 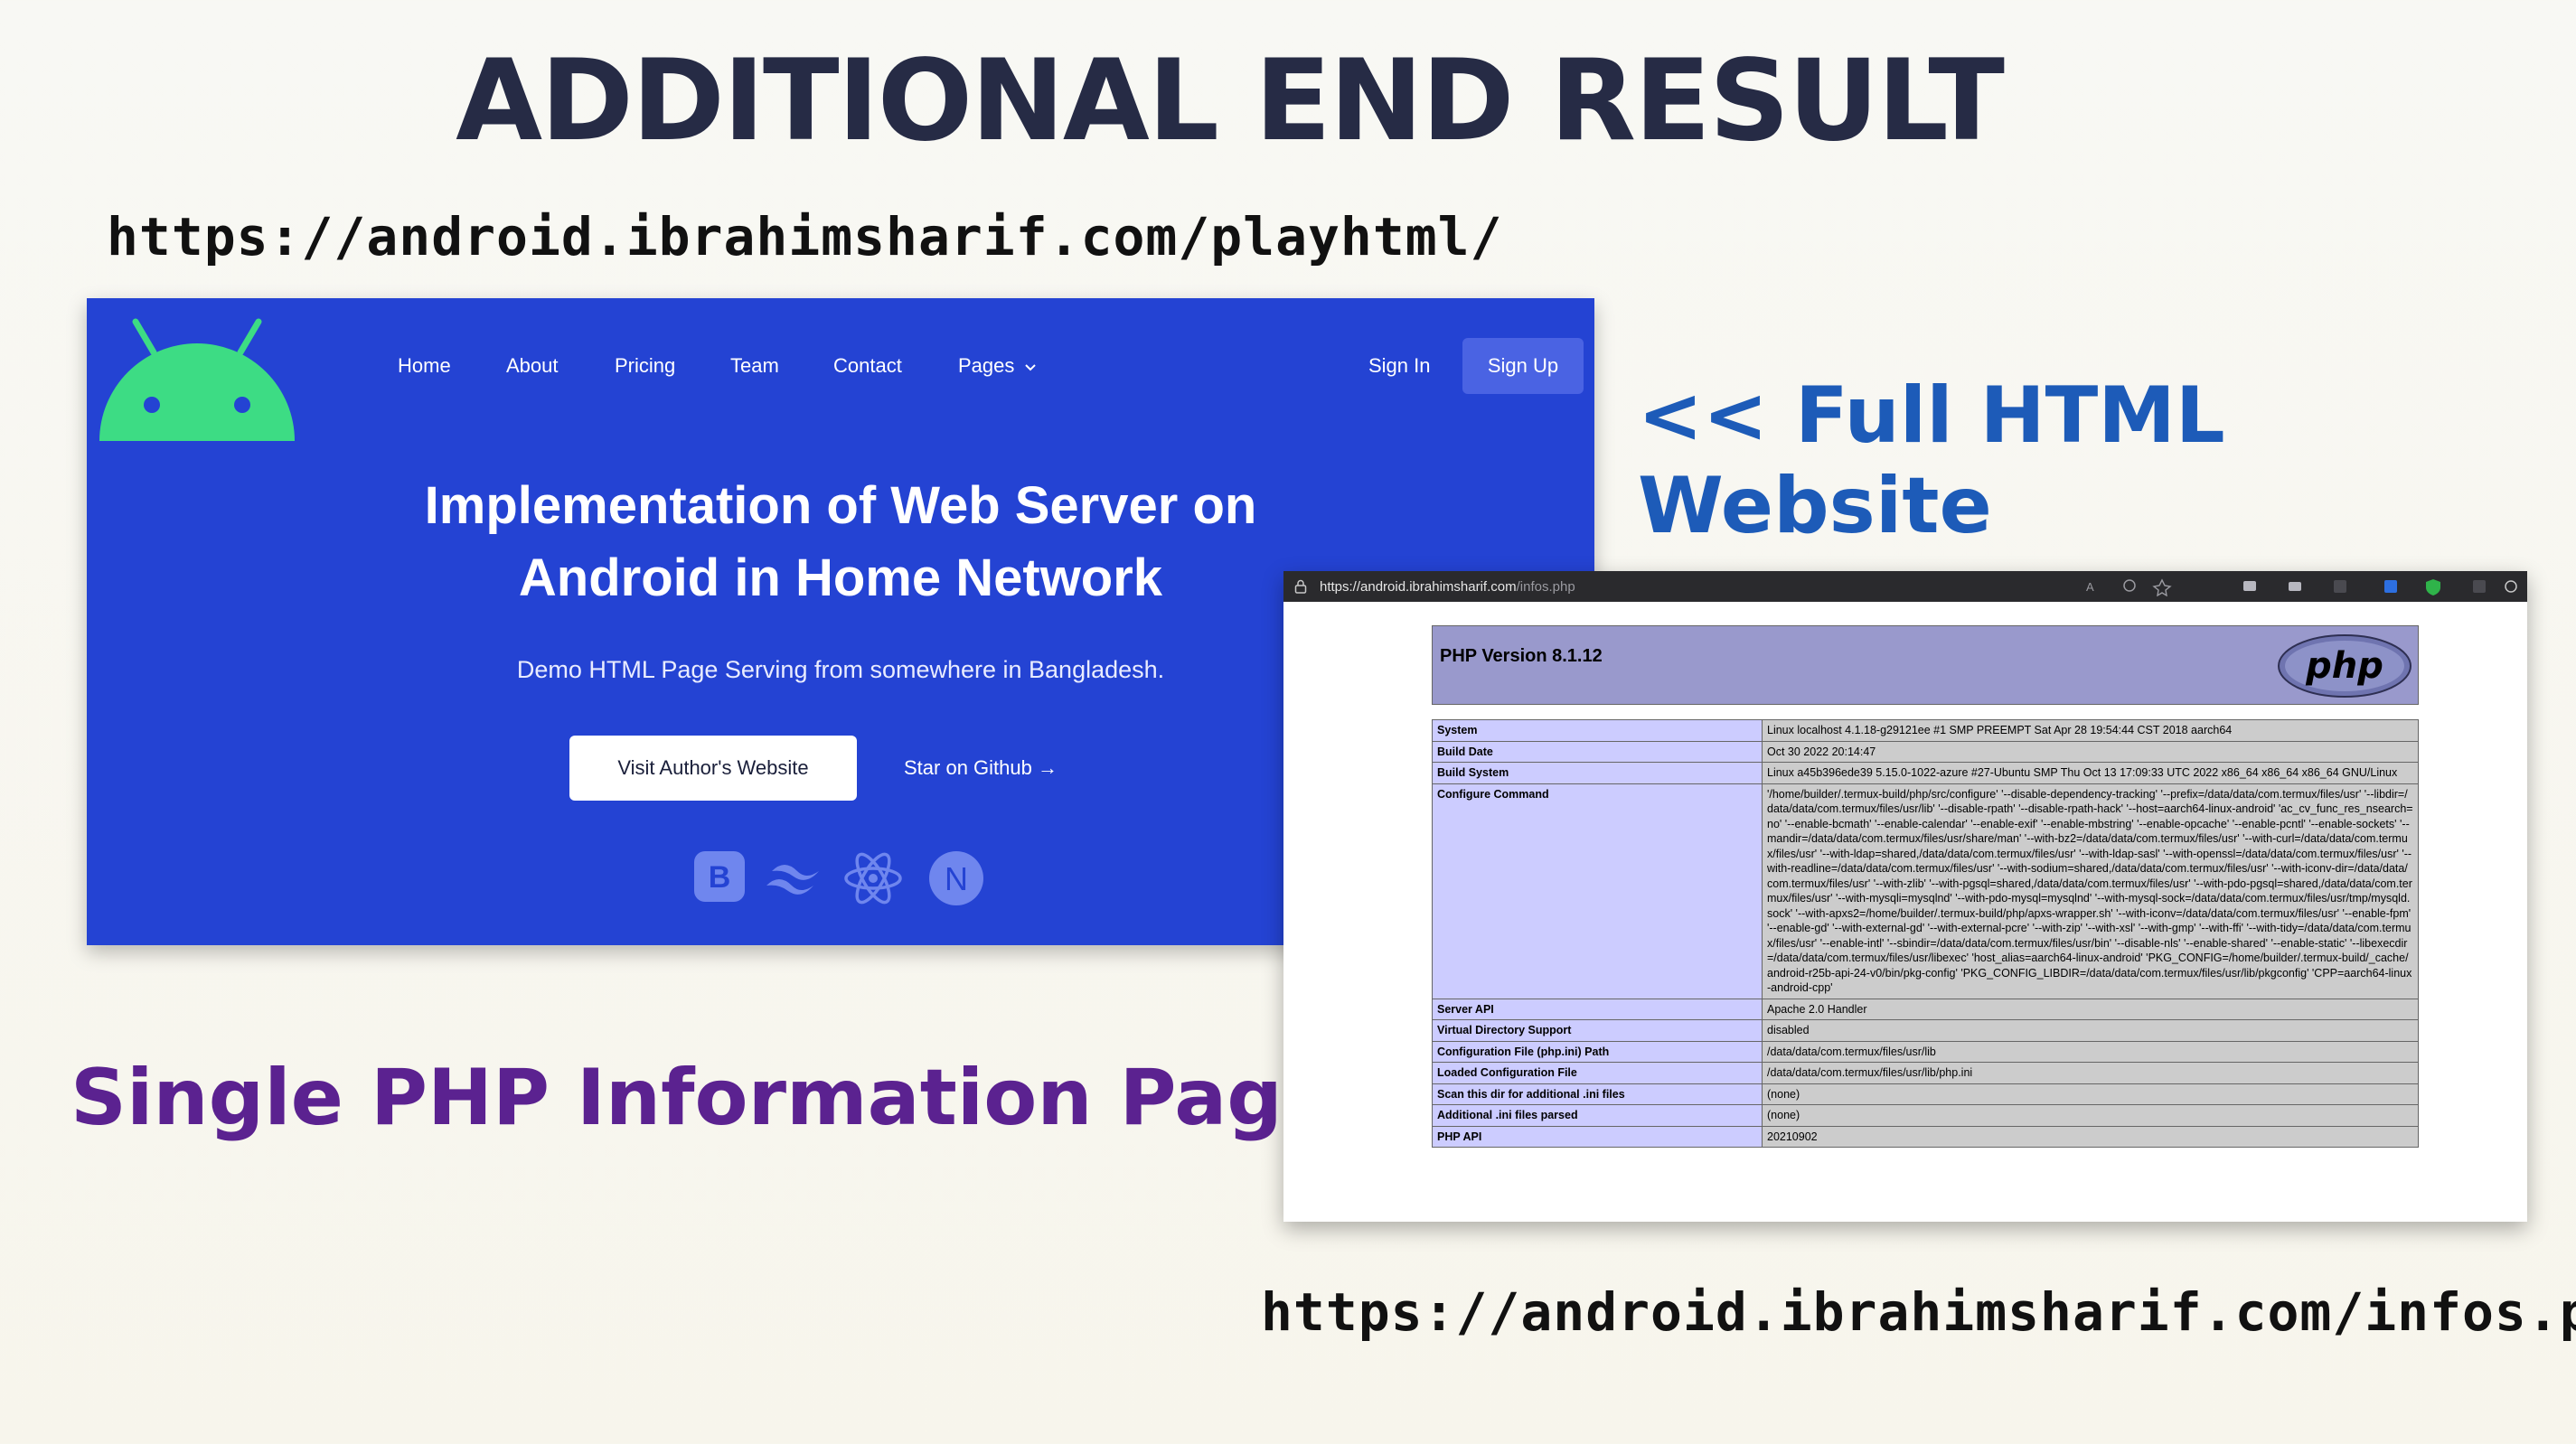 I want to click on row-value: /data/data/com.termux/files/usr/lib, so click(x=2090, y=1051).